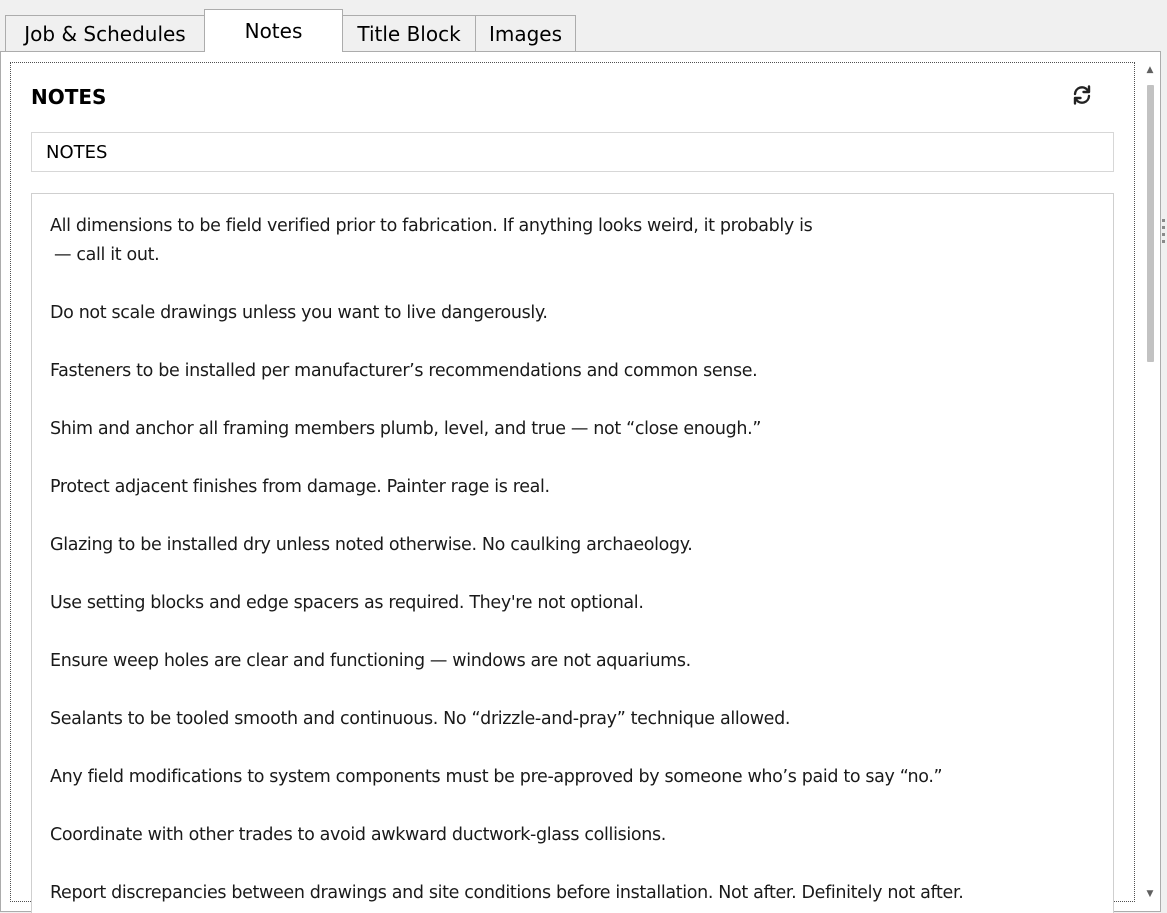  Describe the element at coordinates (1150, 223) in the screenshot. I see `scroll-thumb` at that location.